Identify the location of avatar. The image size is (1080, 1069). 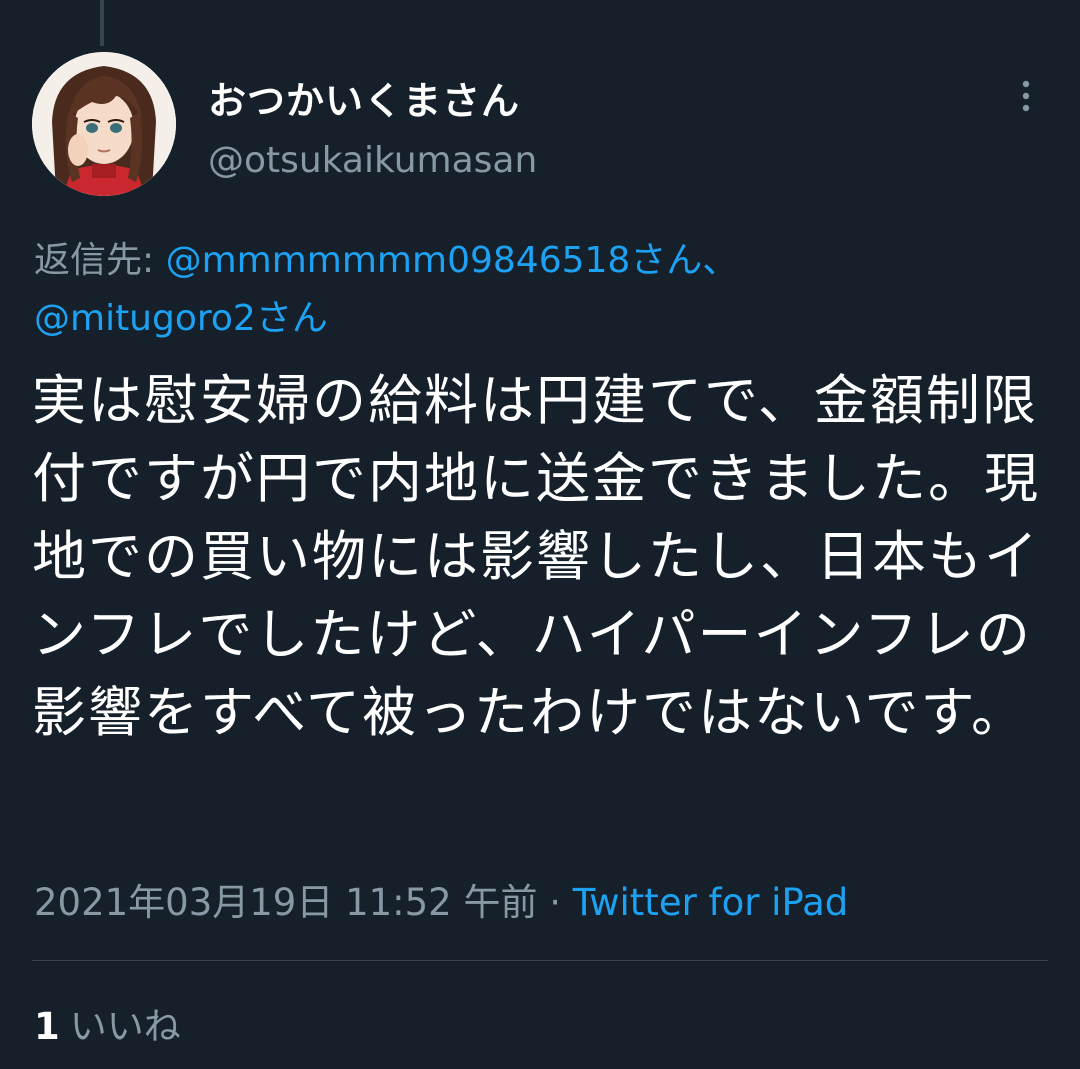
(104, 124).